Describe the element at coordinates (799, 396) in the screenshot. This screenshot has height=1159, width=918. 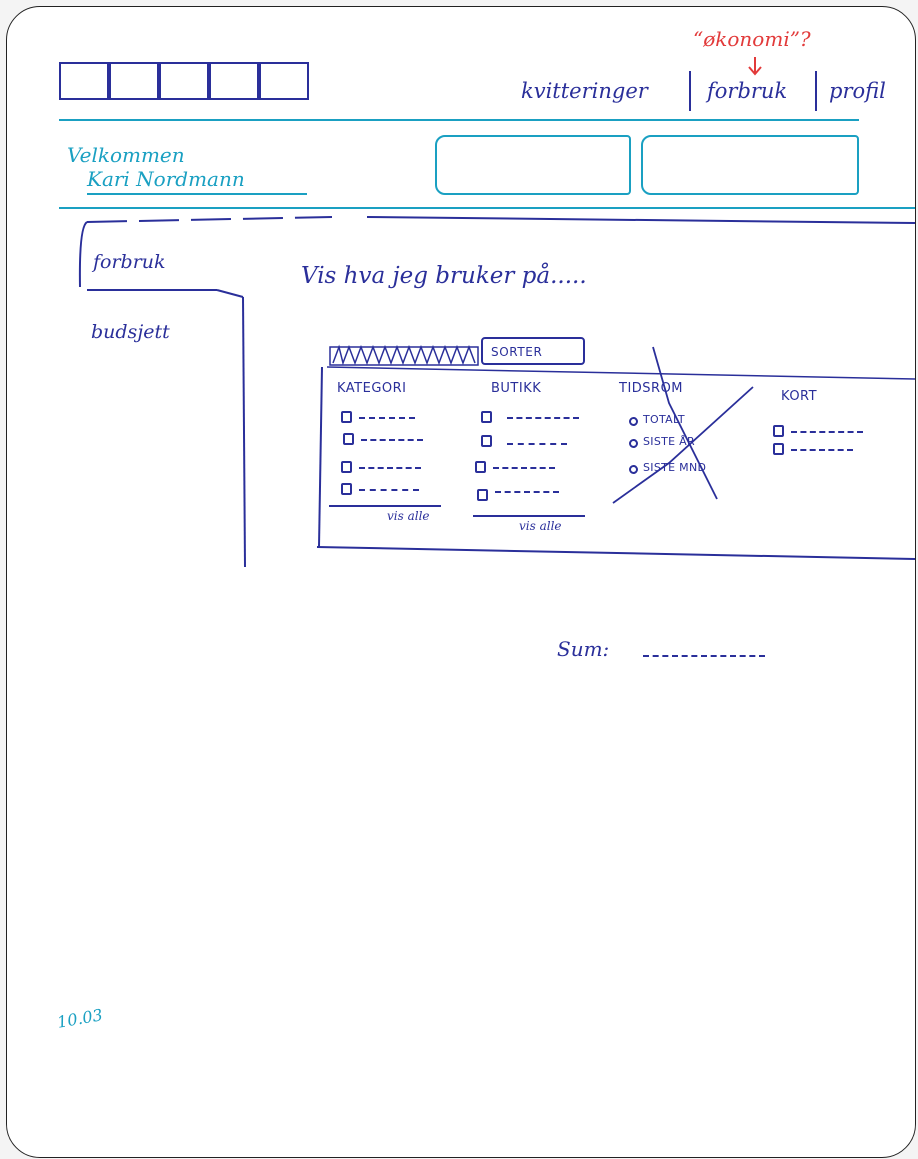
I see `column-header-kort: KORT` at that location.